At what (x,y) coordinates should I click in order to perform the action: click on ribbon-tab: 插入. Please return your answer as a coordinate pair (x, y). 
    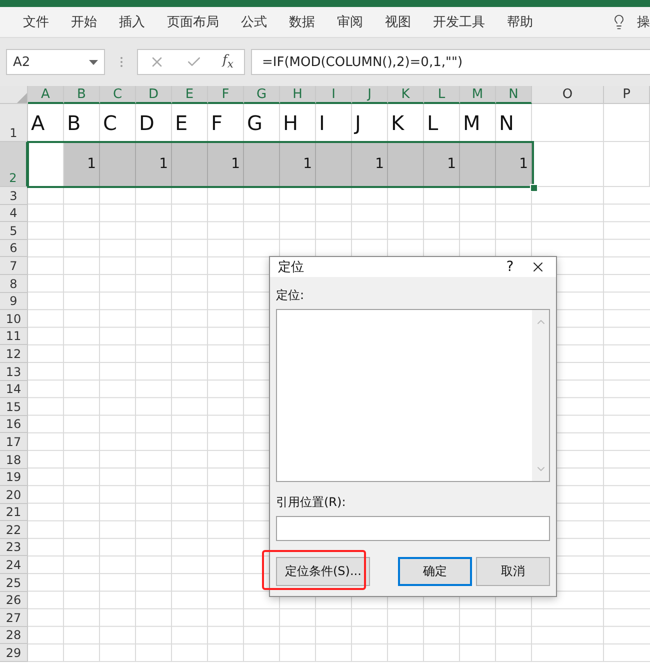
    Looking at the image, I should click on (132, 22).